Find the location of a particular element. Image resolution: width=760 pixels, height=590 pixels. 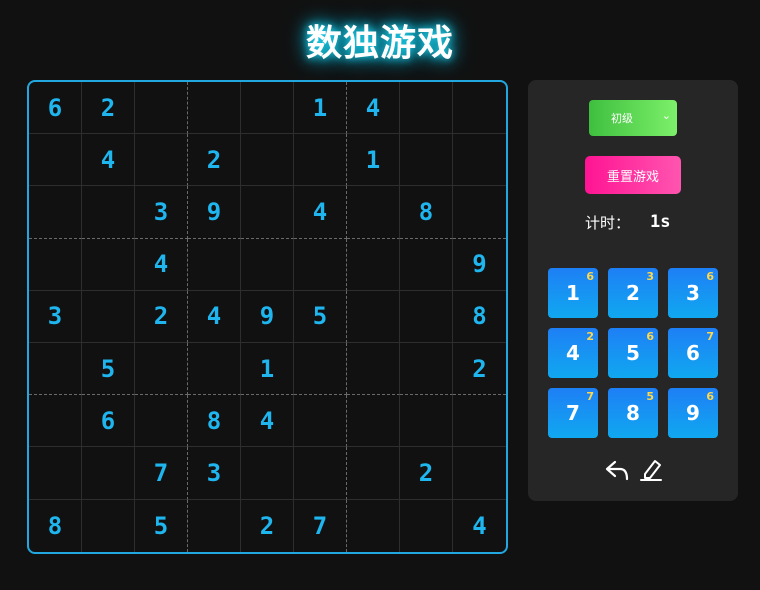

number-digit: 6 is located at coordinates (693, 353).